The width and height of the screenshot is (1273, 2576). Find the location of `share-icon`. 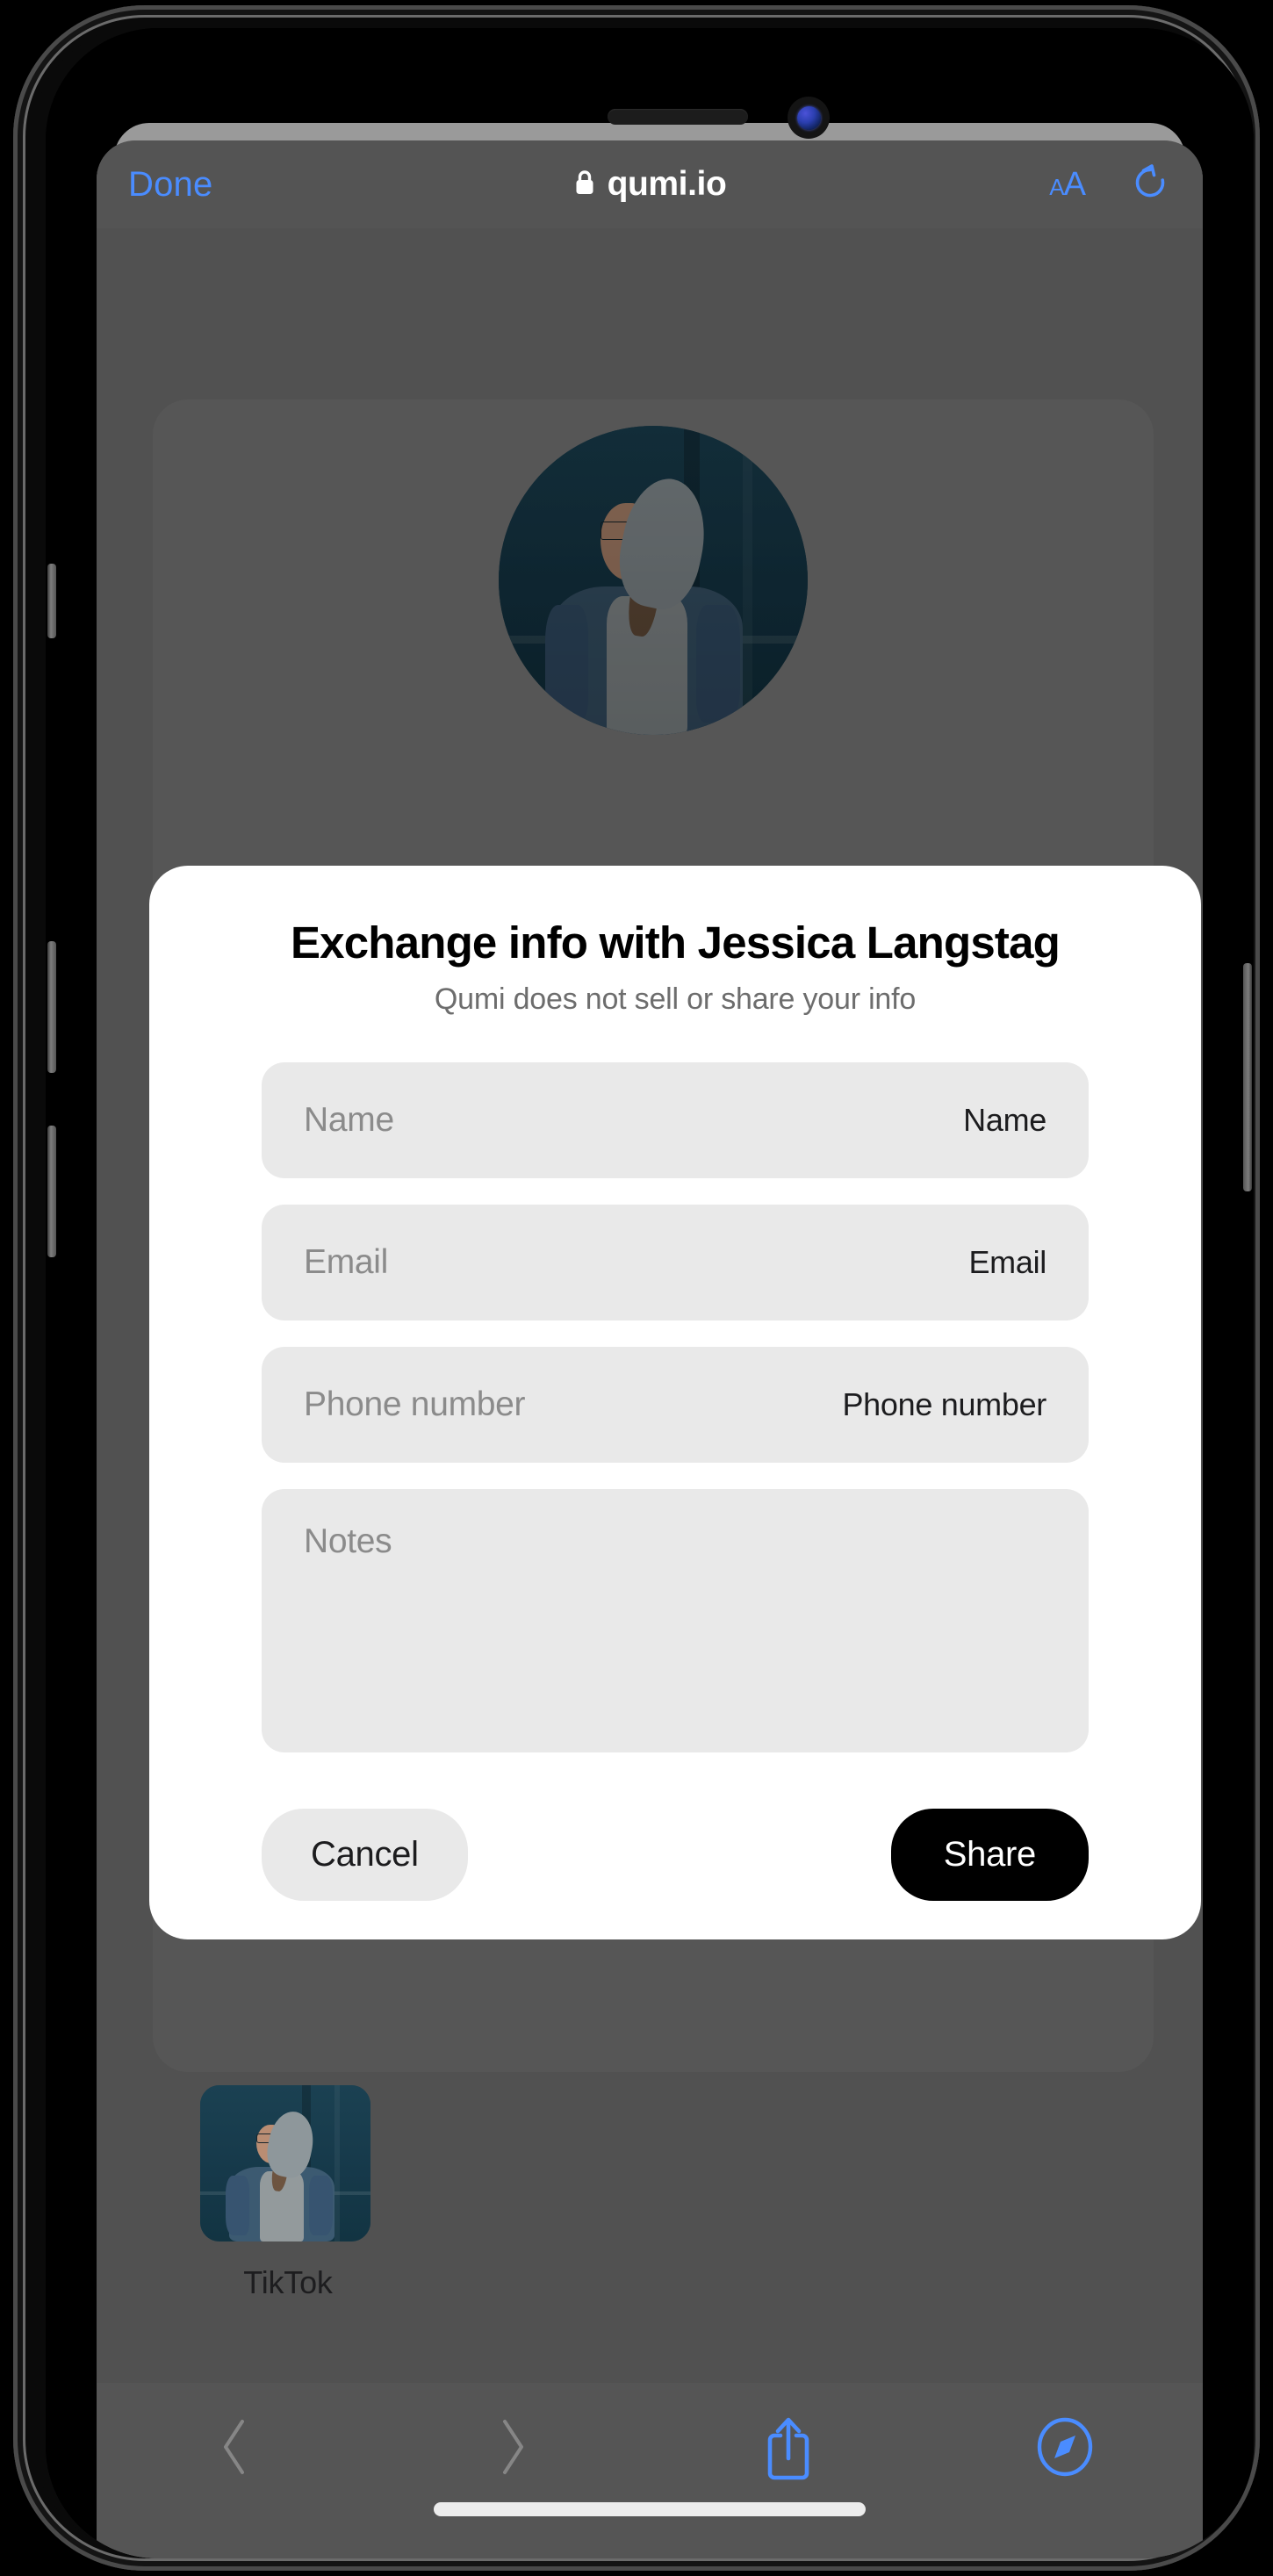

share-icon is located at coordinates (789, 2451).